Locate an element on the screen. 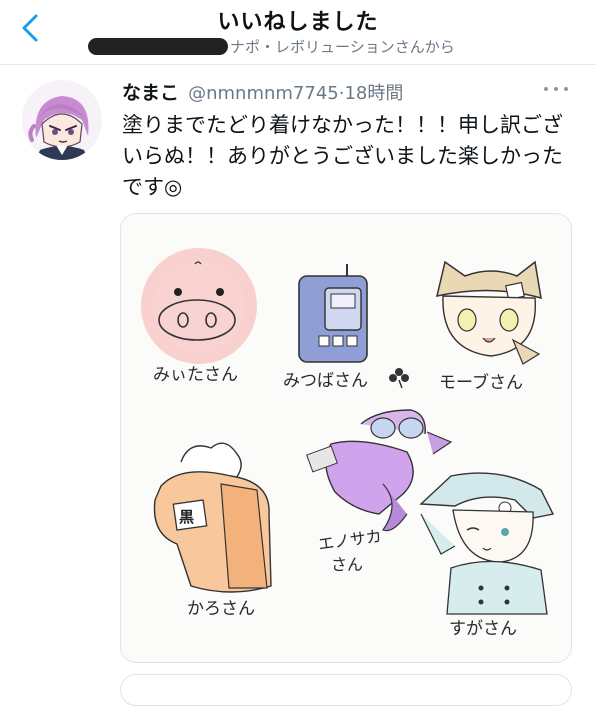 The image size is (596, 706). avatar-image is located at coordinates (62, 120).